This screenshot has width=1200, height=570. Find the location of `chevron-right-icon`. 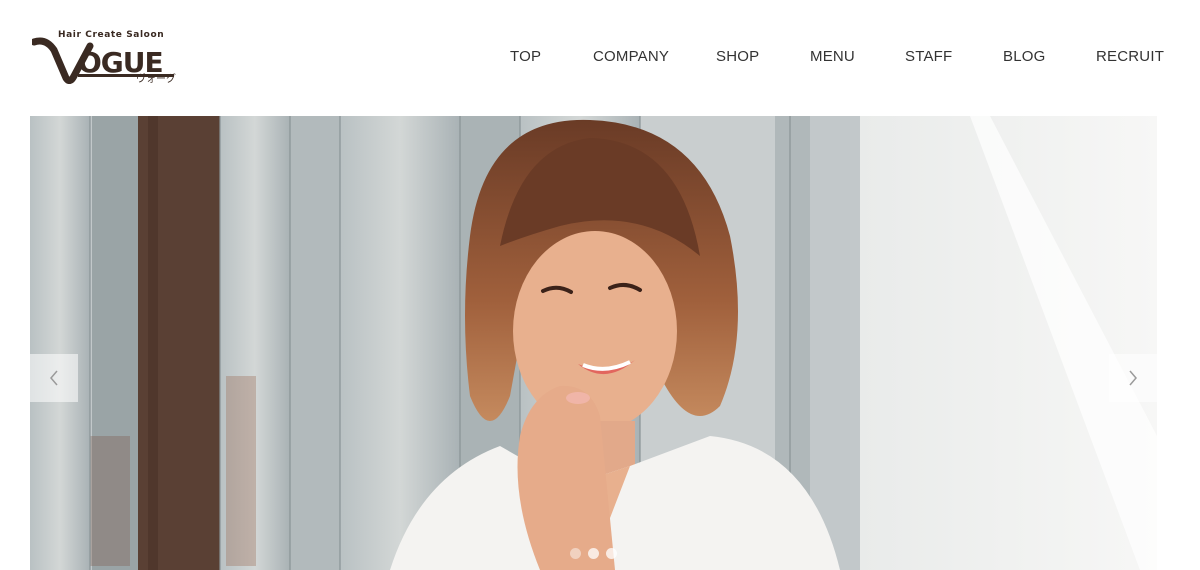

chevron-right-icon is located at coordinates (1133, 378).